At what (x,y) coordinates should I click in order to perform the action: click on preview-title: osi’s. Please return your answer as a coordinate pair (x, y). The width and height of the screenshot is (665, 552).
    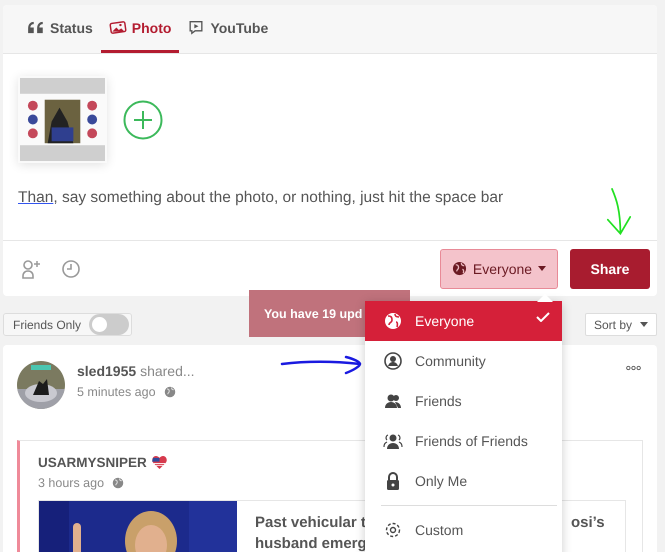
    Looking at the image, I should click on (588, 522).